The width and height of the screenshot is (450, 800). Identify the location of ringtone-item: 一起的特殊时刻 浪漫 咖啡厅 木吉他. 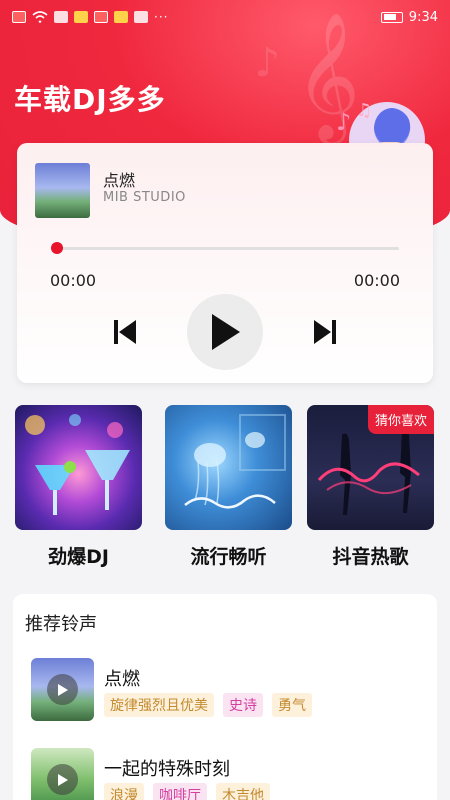
(226, 774).